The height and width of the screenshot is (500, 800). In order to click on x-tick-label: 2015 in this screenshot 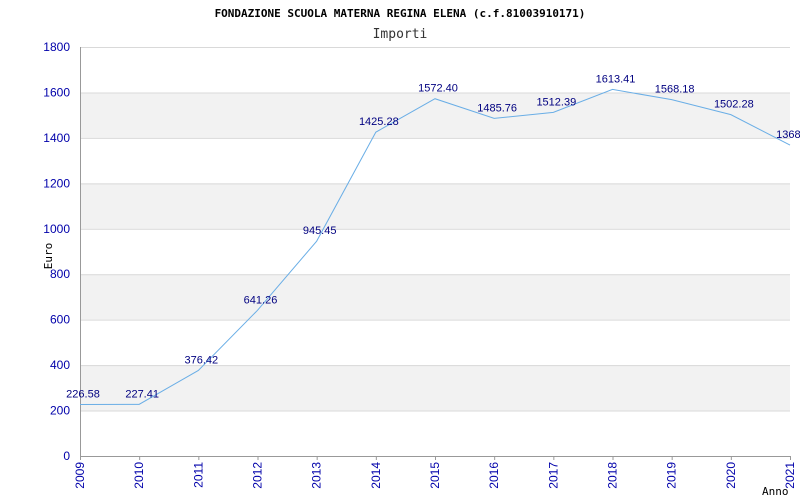, I will do `click(435, 475)`.